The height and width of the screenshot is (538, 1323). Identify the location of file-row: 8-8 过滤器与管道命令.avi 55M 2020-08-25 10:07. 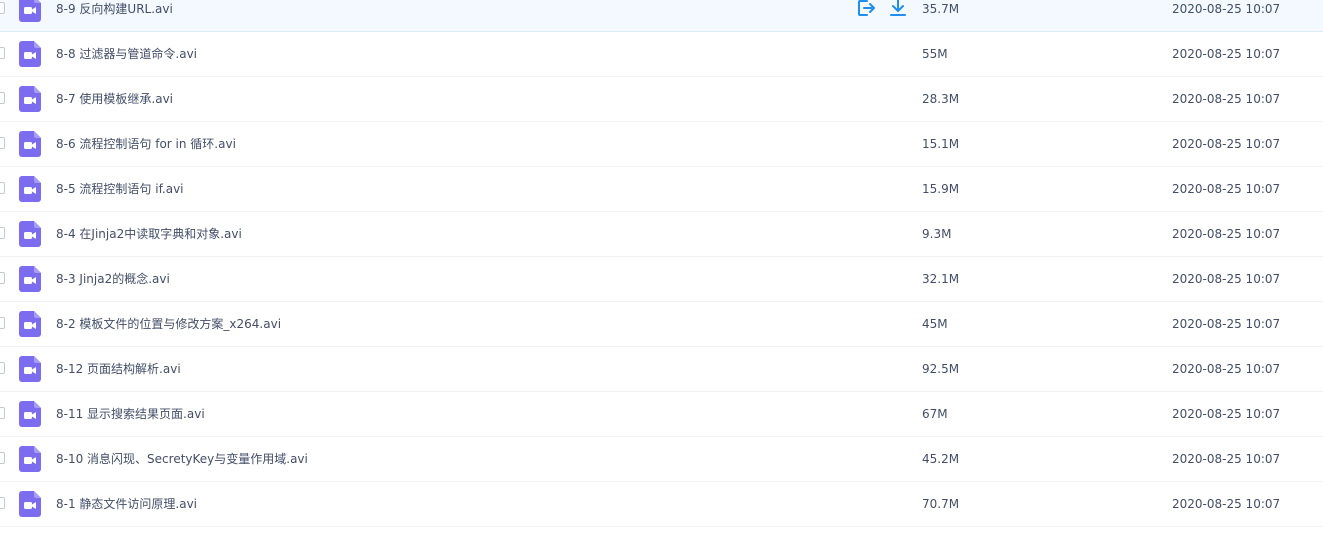
(661, 54).